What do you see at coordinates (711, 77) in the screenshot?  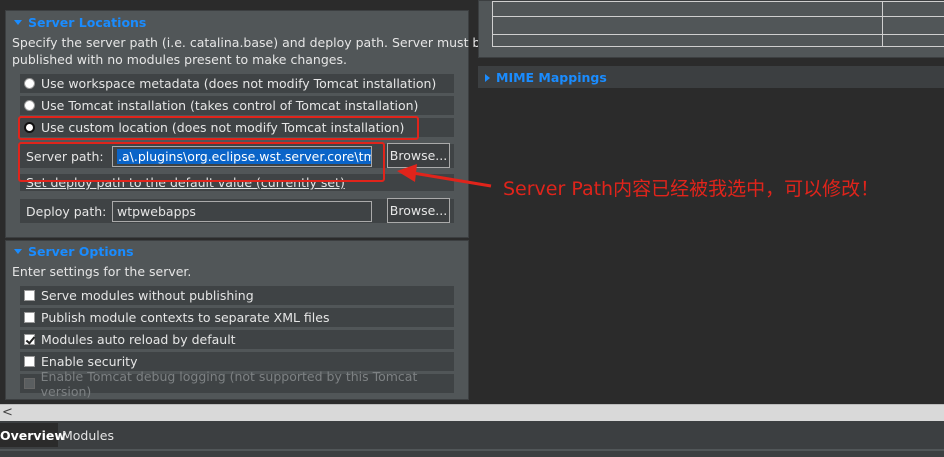 I see `mime-mappings-section: MIME Mappings` at bounding box center [711, 77].